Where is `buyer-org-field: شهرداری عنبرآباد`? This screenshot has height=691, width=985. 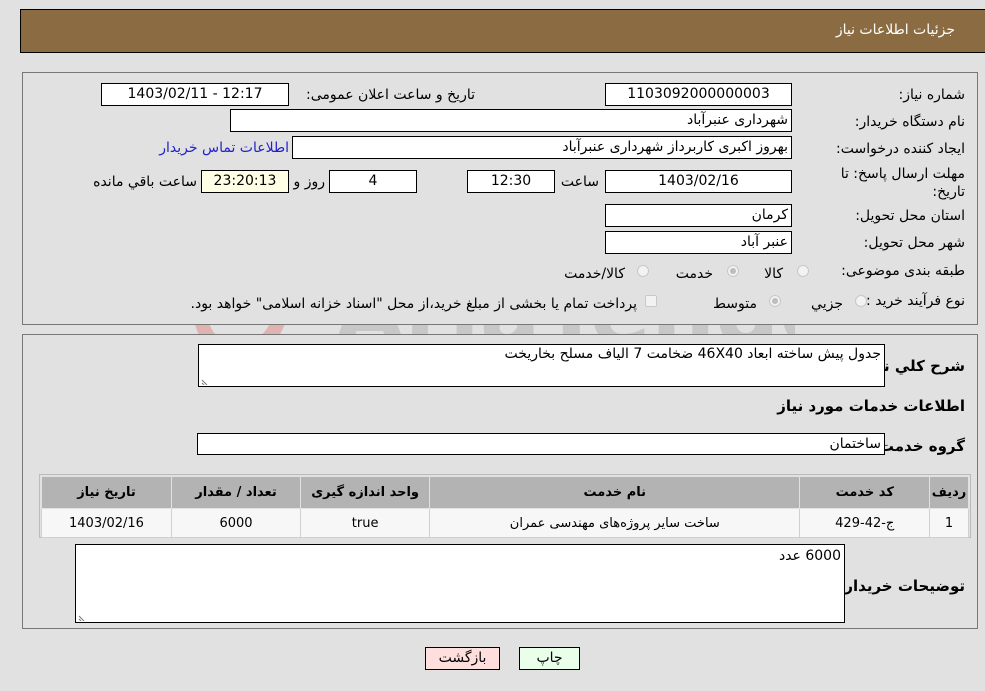
buyer-org-field: شهرداری عنبرآباد is located at coordinates (511, 120).